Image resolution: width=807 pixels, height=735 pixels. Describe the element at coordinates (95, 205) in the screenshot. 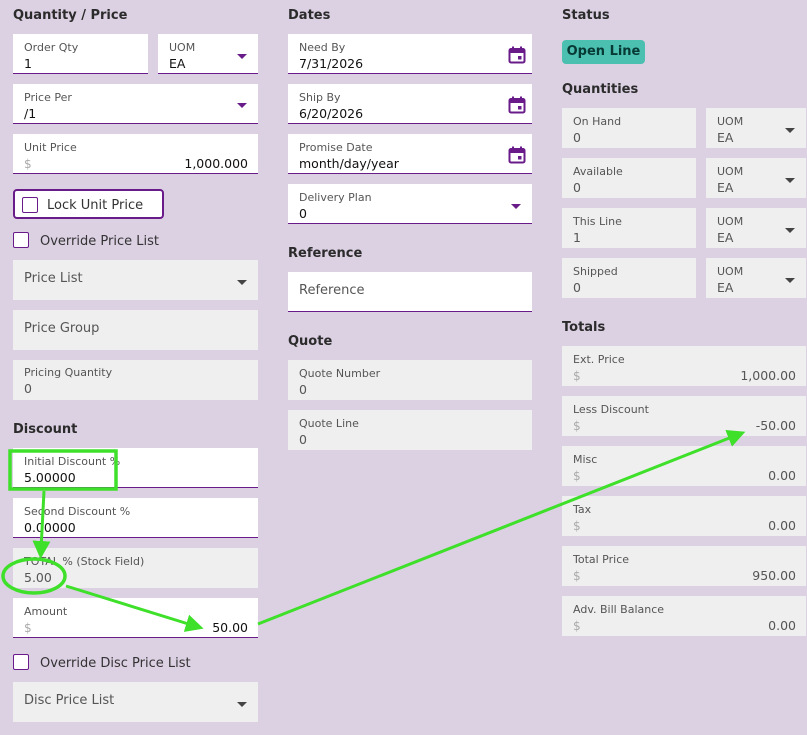

I see `lock-unit-price-label: Lock Unit Price` at that location.